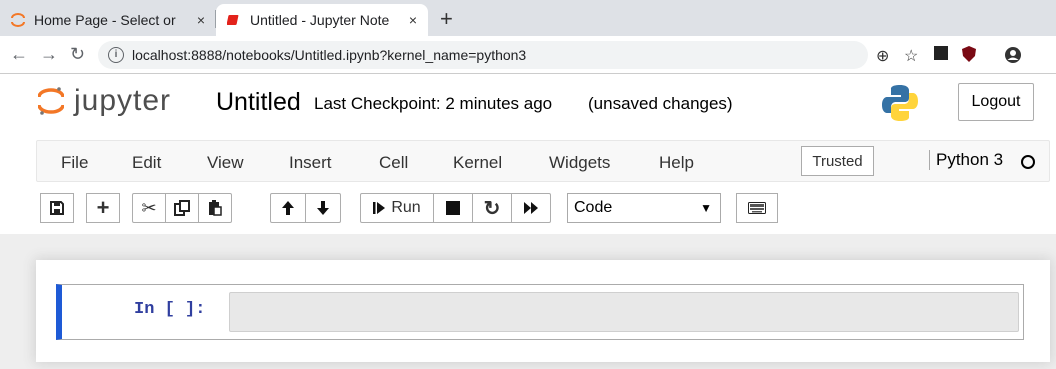 This screenshot has height=369, width=1056. I want to click on restart-run-all-button, so click(531, 208).